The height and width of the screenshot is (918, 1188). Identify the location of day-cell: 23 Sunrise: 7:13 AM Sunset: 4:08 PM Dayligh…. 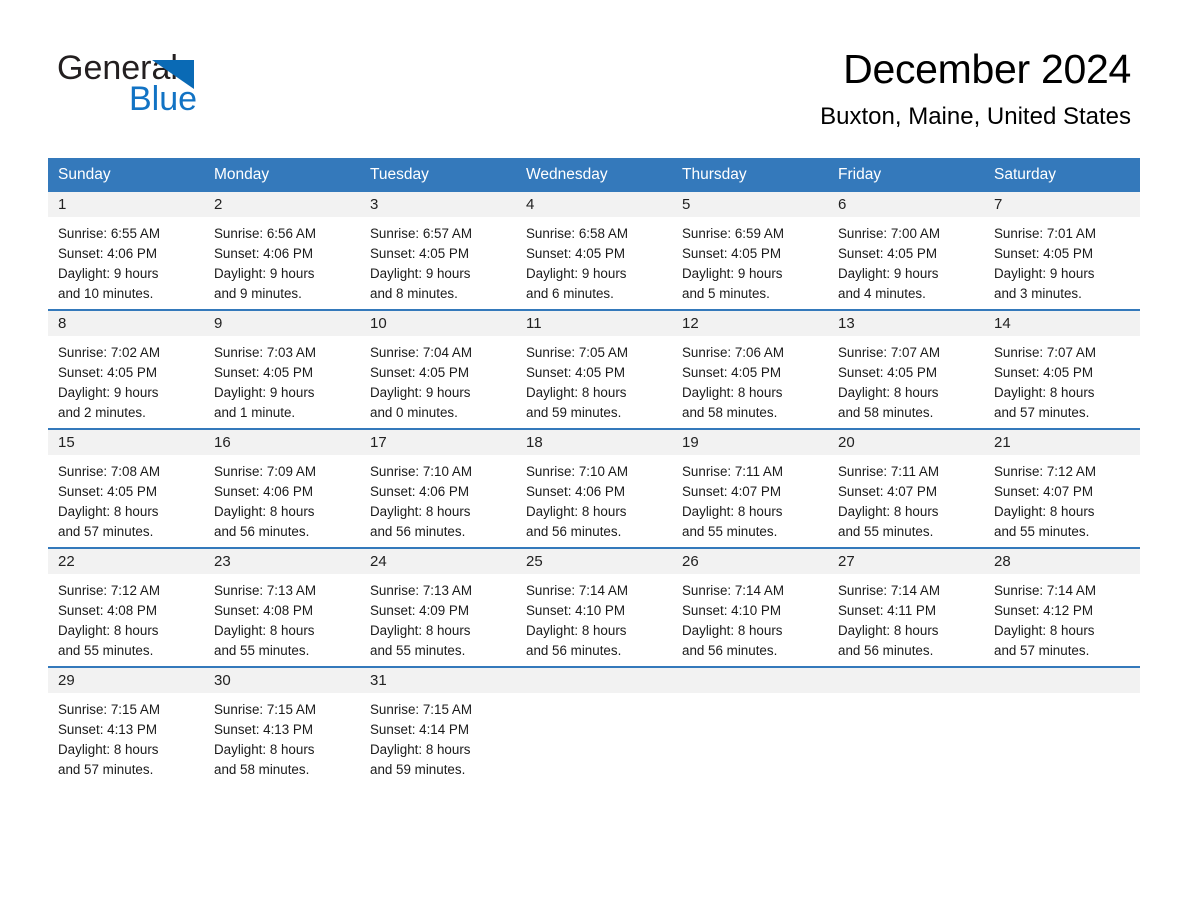
(282, 607).